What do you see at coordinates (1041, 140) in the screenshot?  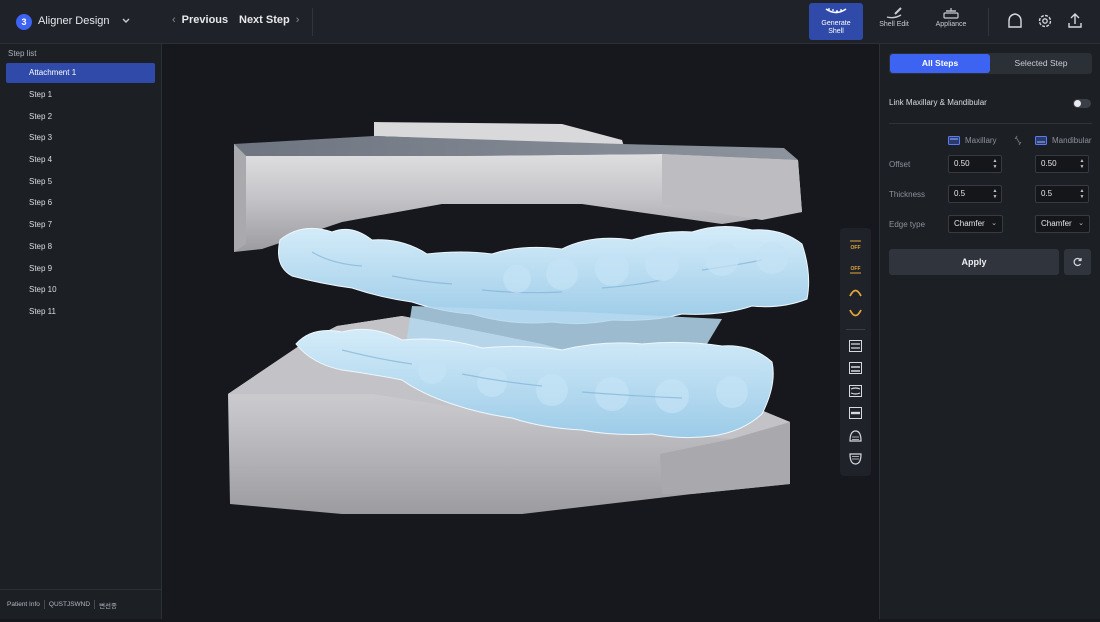 I see `mandibular-icon` at bounding box center [1041, 140].